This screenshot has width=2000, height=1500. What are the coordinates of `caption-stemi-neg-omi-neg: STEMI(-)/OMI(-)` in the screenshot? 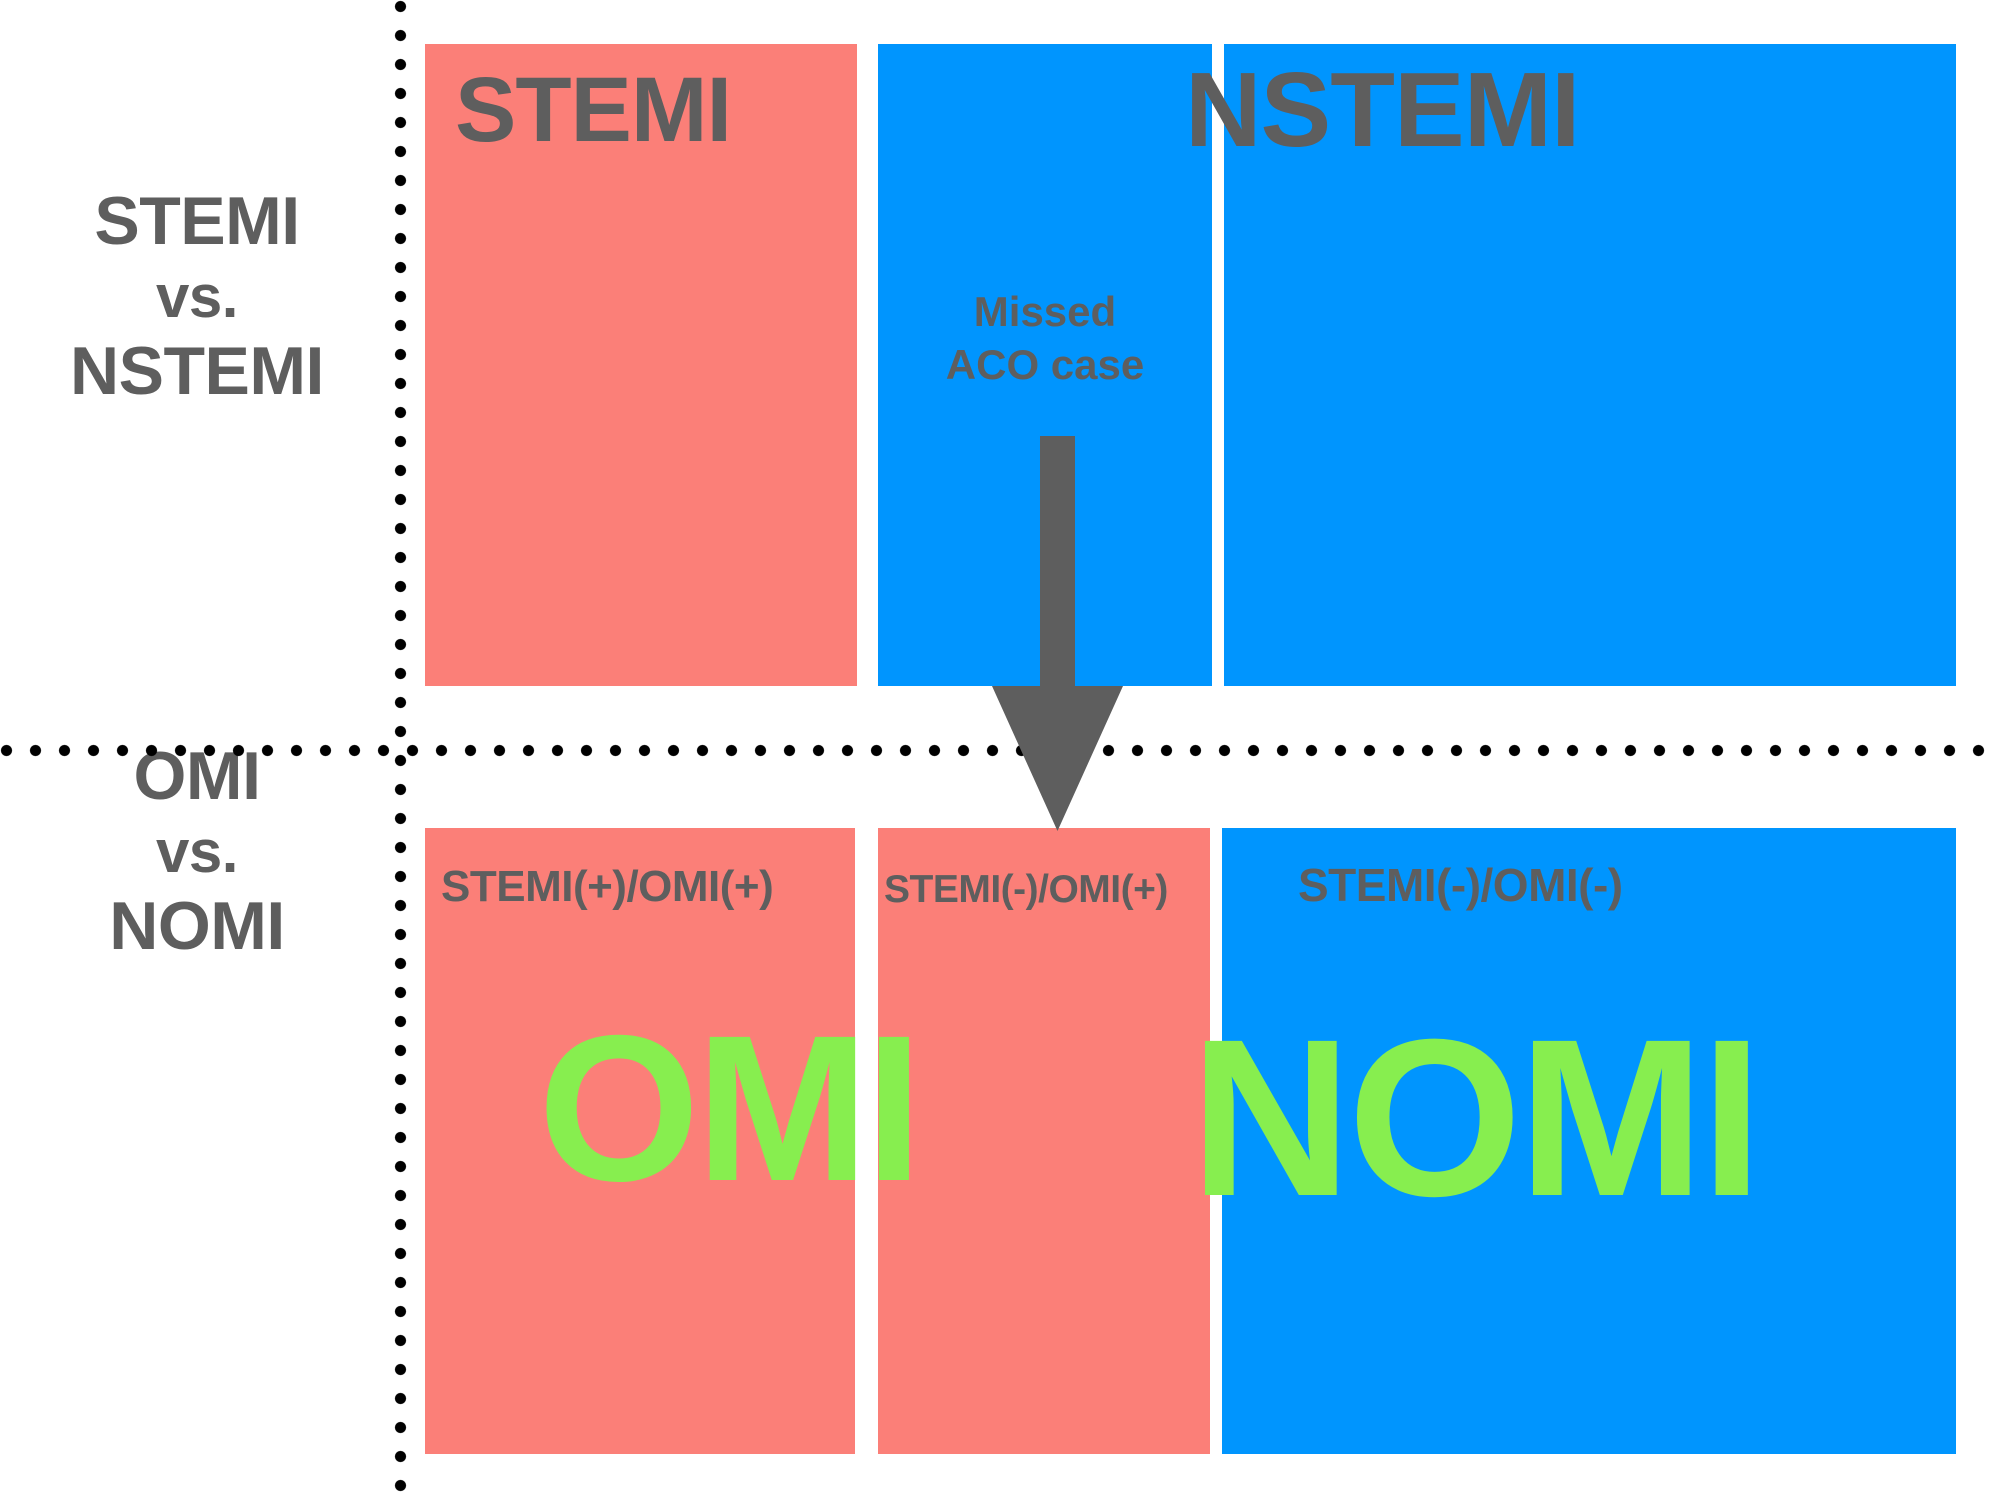 It's located at (1460, 885).